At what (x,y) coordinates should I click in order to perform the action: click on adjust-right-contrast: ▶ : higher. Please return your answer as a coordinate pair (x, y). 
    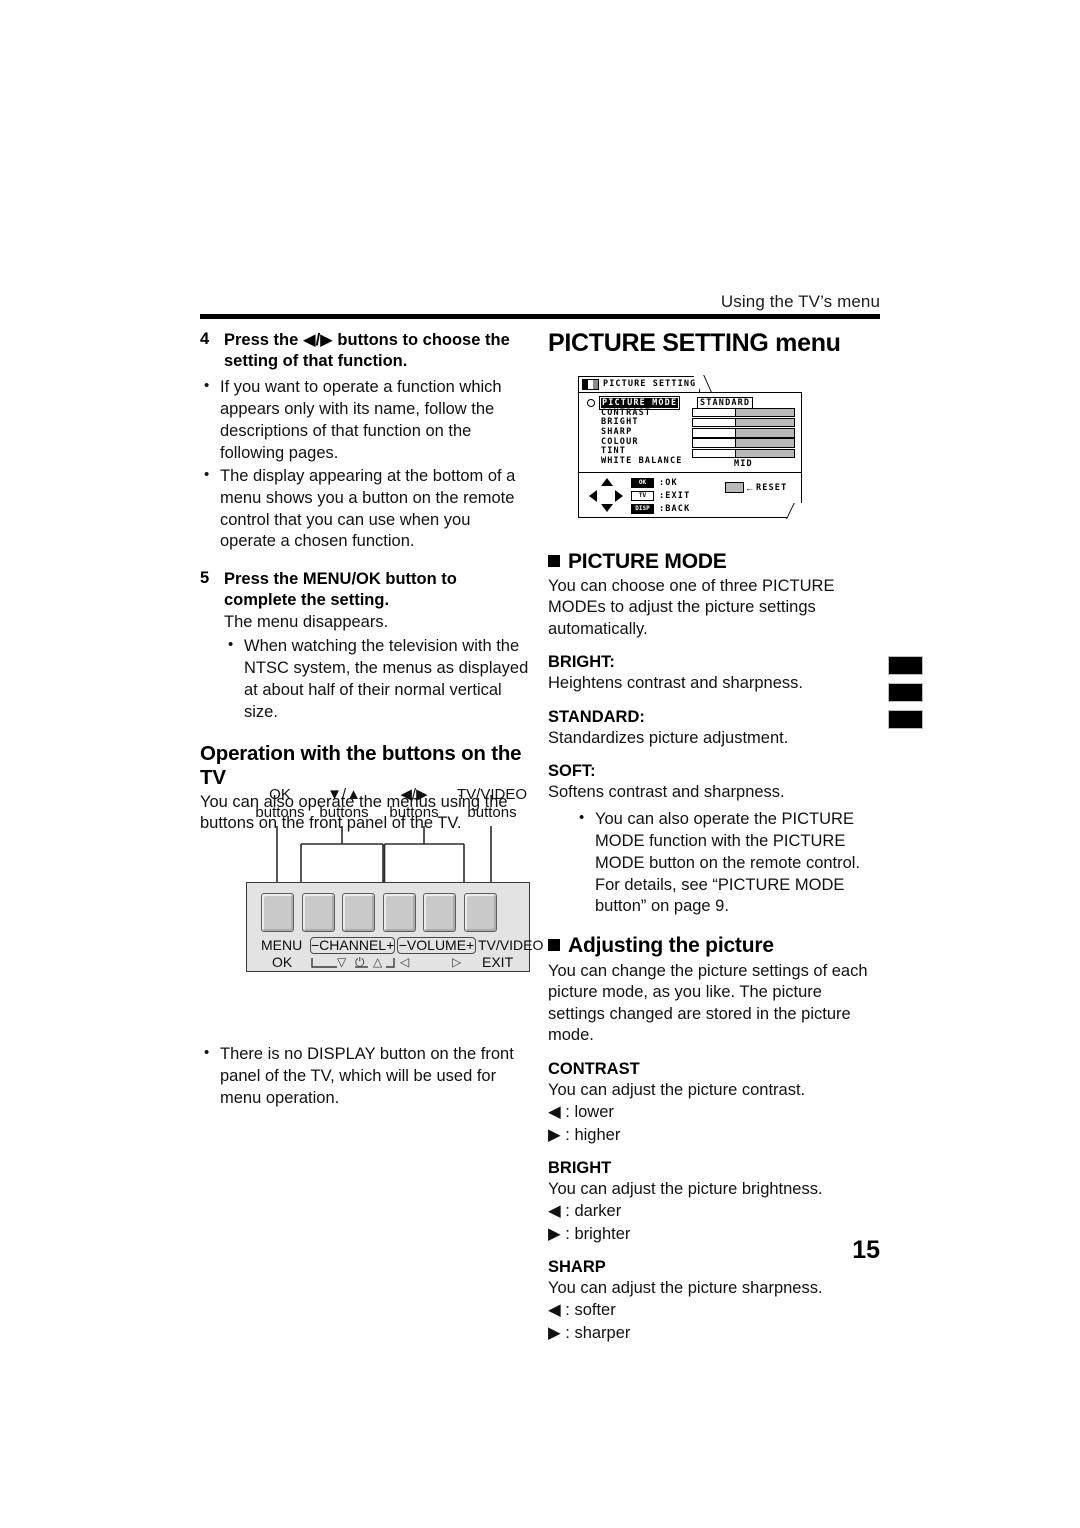
    Looking at the image, I should click on (584, 1134).